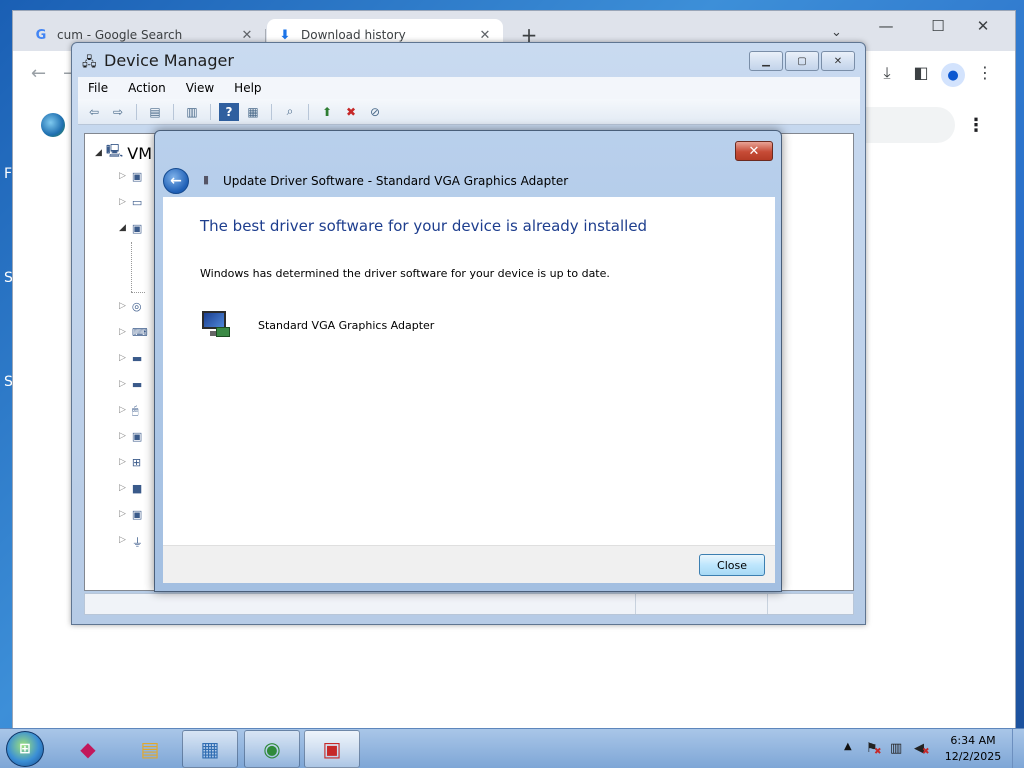  What do you see at coordinates (150, 749) in the screenshot?
I see `taskbar-item-explorer: ▤` at bounding box center [150, 749].